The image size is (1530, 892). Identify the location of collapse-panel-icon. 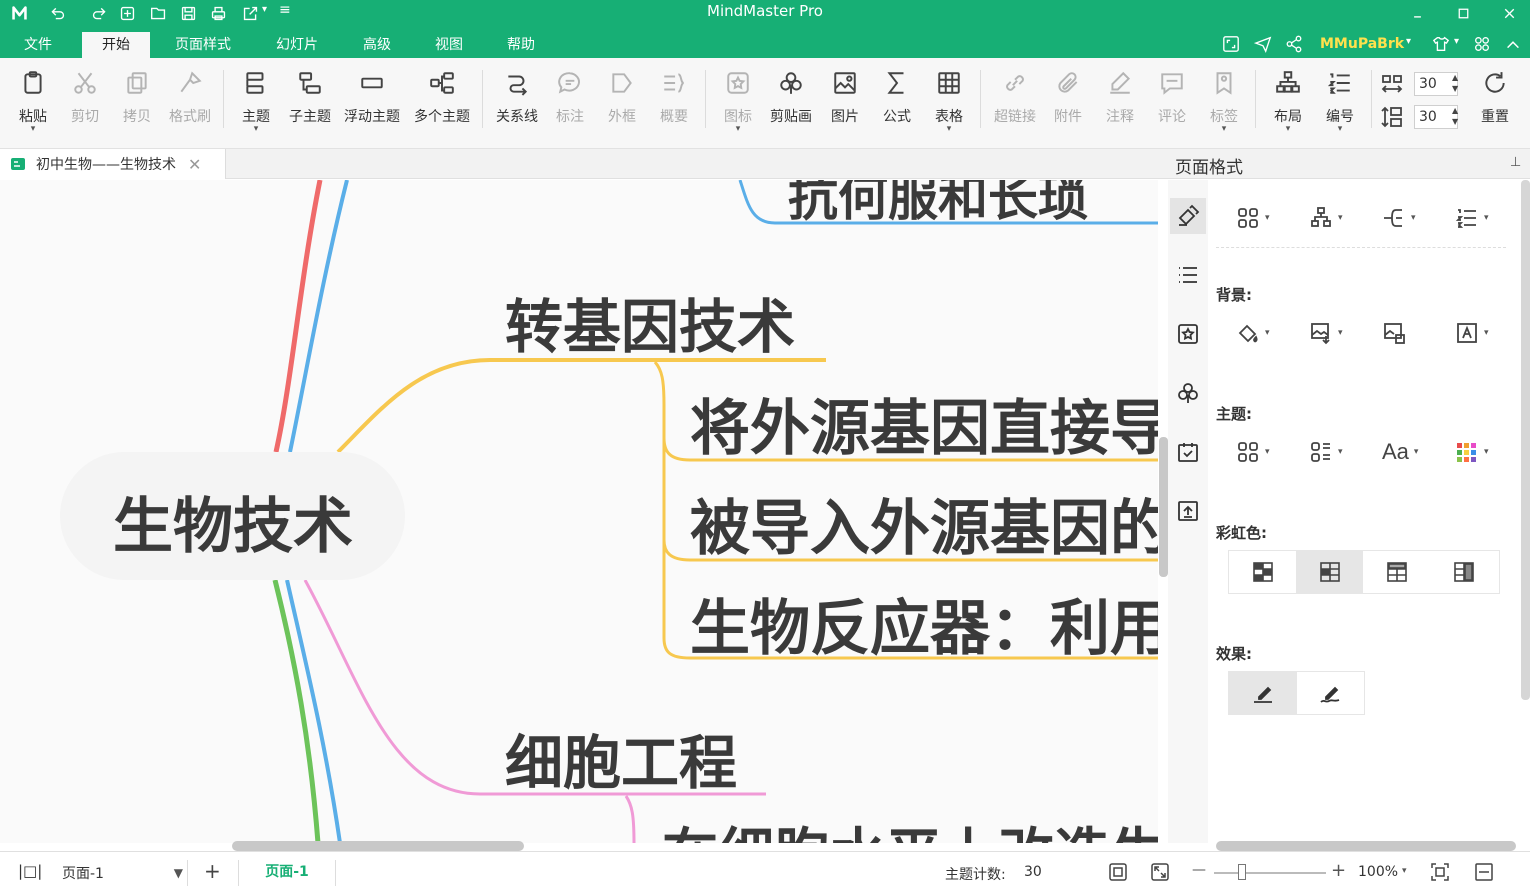
(1484, 874).